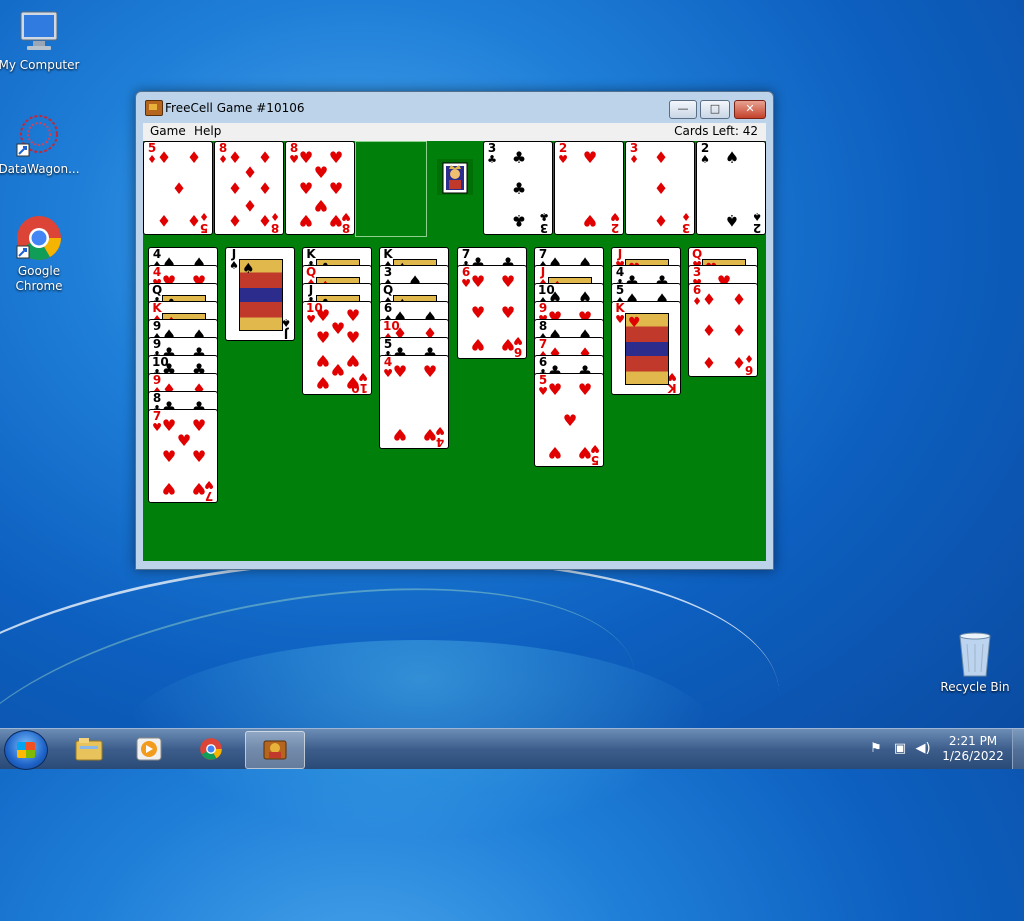 This screenshot has height=921, width=1024. I want to click on card-rank-text: 3, so click(686, 228).